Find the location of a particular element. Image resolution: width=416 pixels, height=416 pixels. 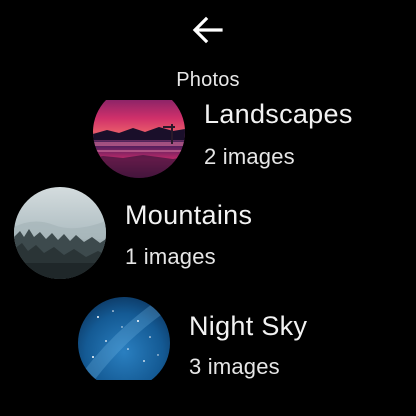

album-image-count: 3 images is located at coordinates (234, 366).